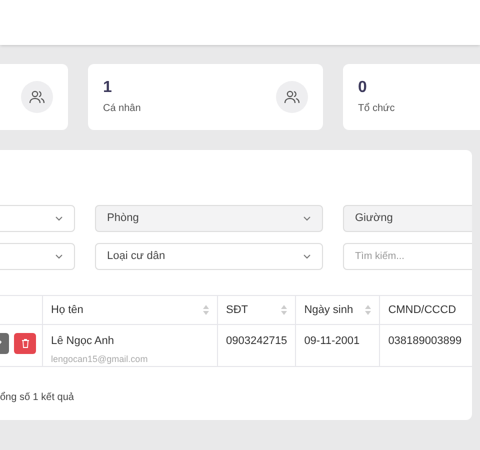  What do you see at coordinates (257, 345) in the screenshot?
I see `table-cell: 0903242715` at bounding box center [257, 345].